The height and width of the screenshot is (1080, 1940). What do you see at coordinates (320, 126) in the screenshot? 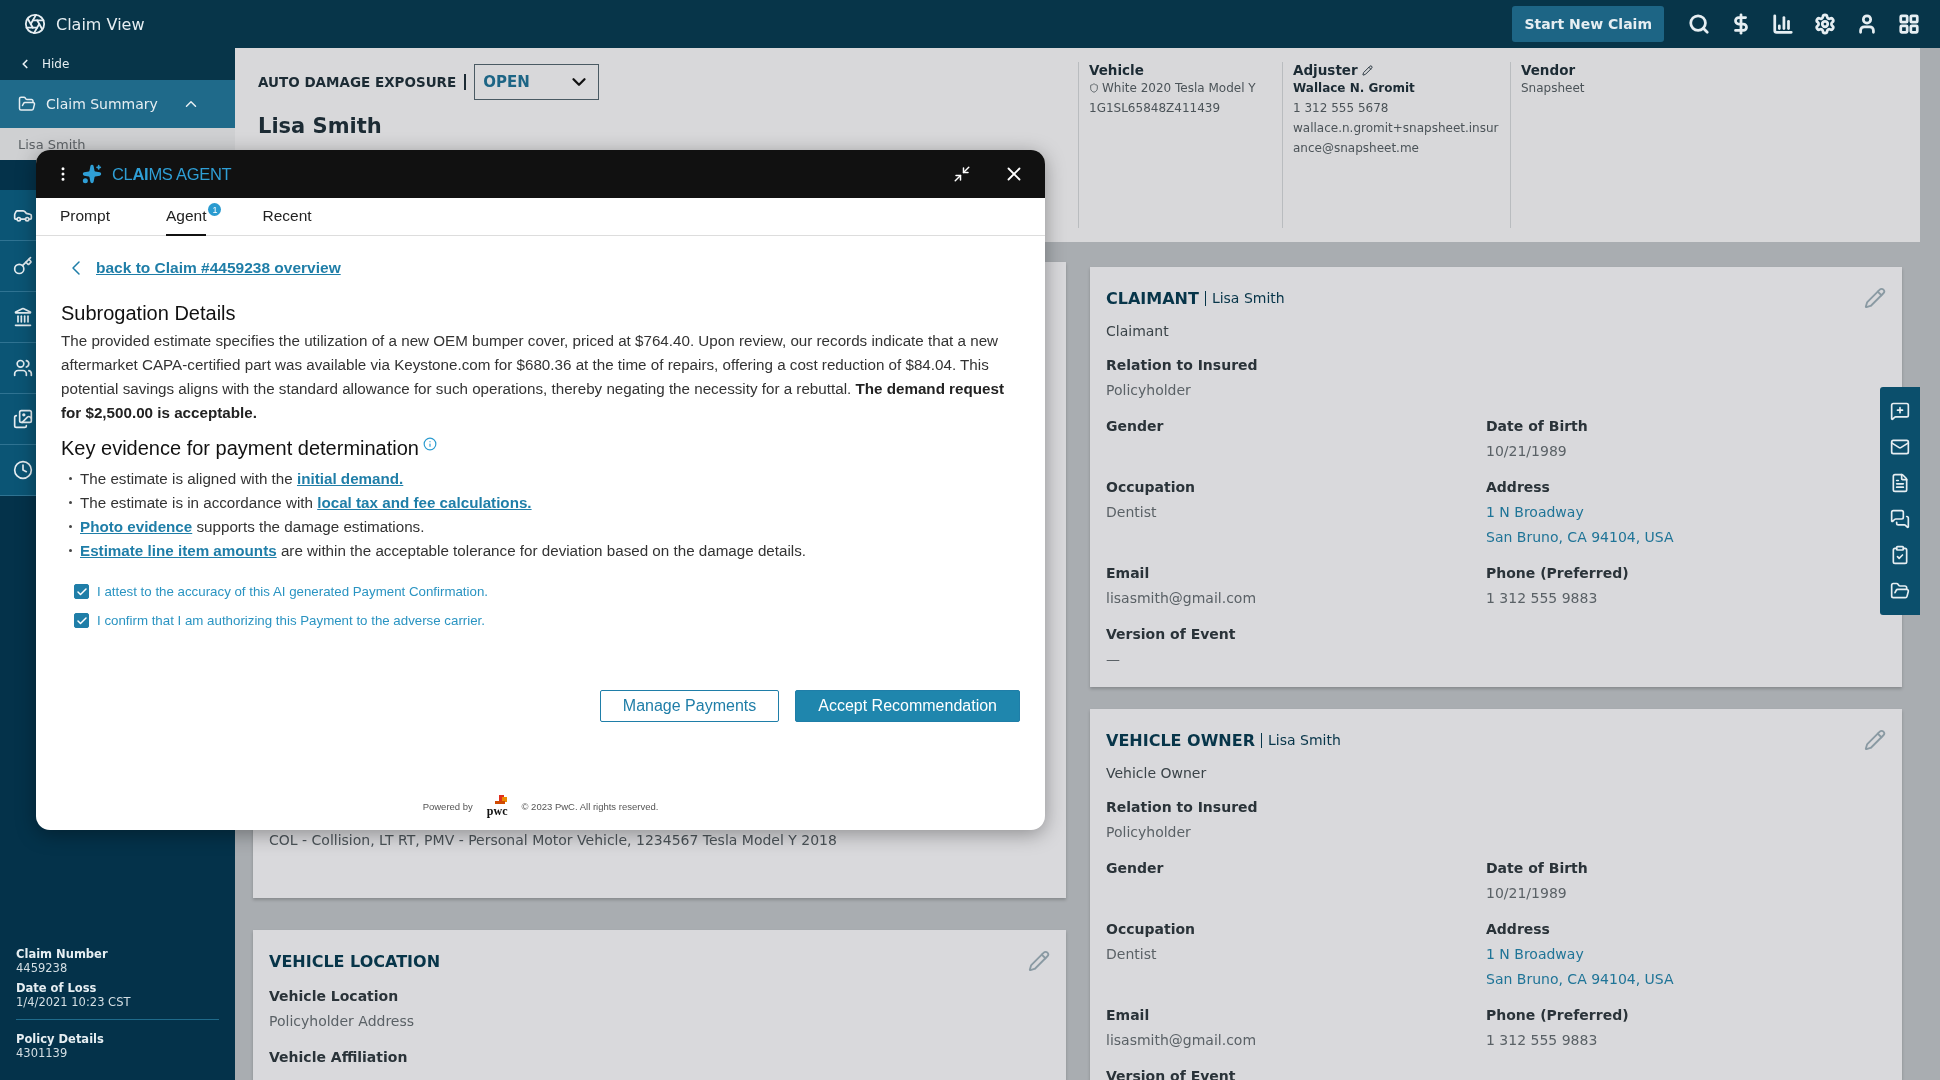
I see `claimant-name: Lisa Smith` at bounding box center [320, 126].